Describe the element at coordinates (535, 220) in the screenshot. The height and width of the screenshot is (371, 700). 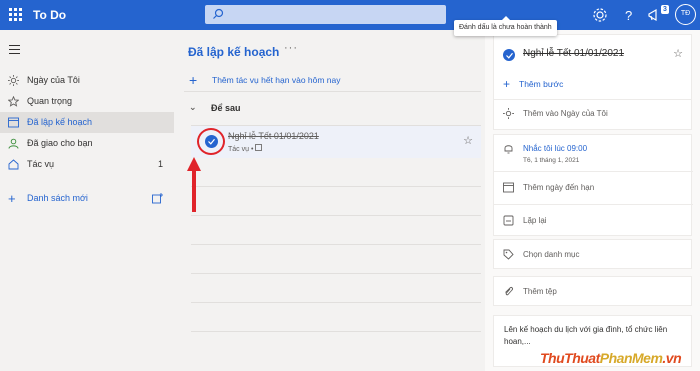
I see `repeat-label: Lặp lại` at that location.